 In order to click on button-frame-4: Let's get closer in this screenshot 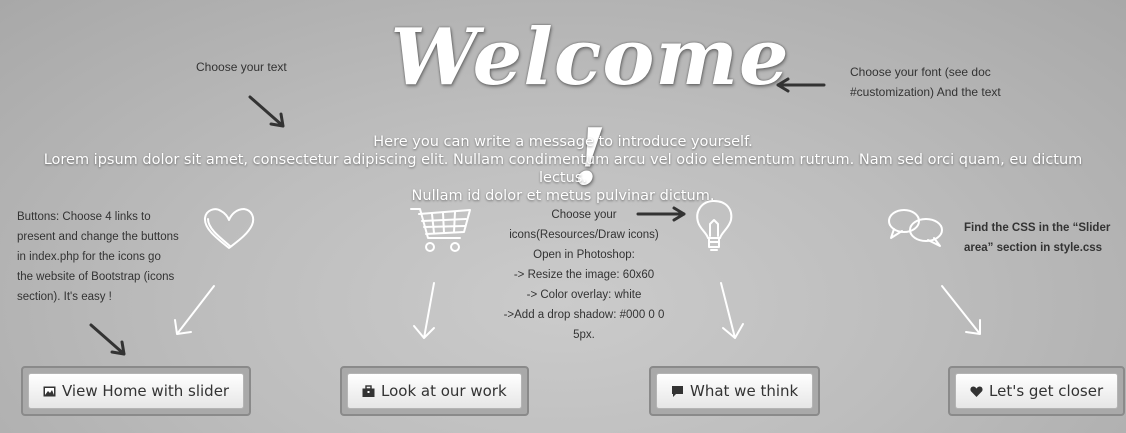, I will do `click(1037, 391)`.